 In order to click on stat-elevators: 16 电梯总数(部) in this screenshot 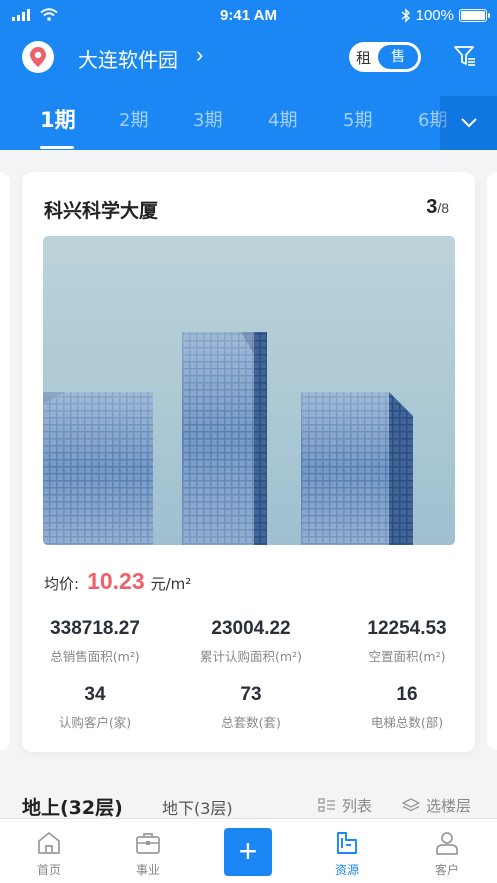, I will do `click(407, 707)`.